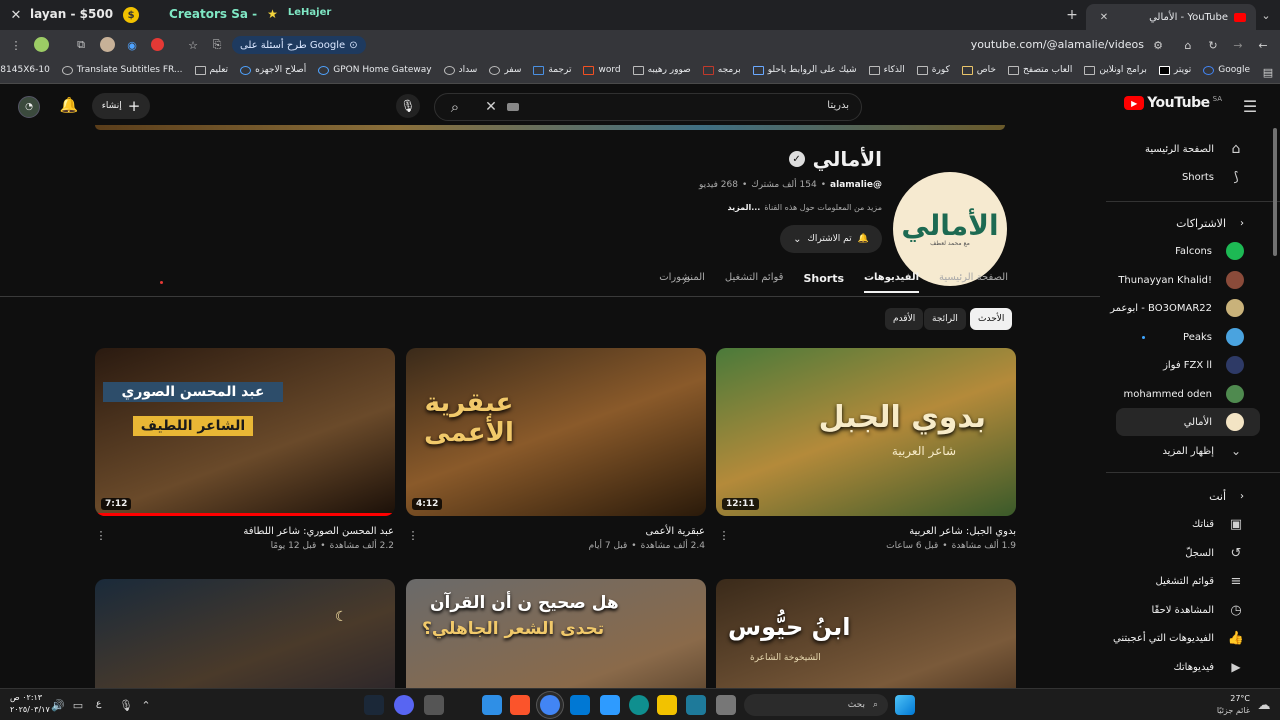  Describe the element at coordinates (146, 705) in the screenshot. I see `tray-chevron-icon: ⌃` at that location.